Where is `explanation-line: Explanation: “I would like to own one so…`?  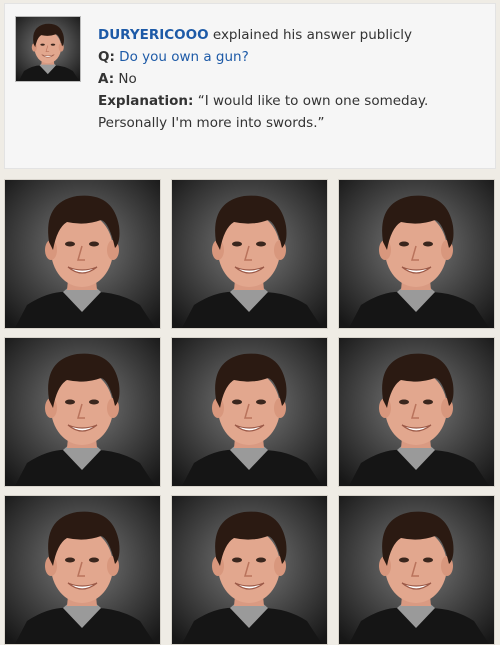 explanation-line: Explanation: “I would like to own one so… is located at coordinates (293, 101).